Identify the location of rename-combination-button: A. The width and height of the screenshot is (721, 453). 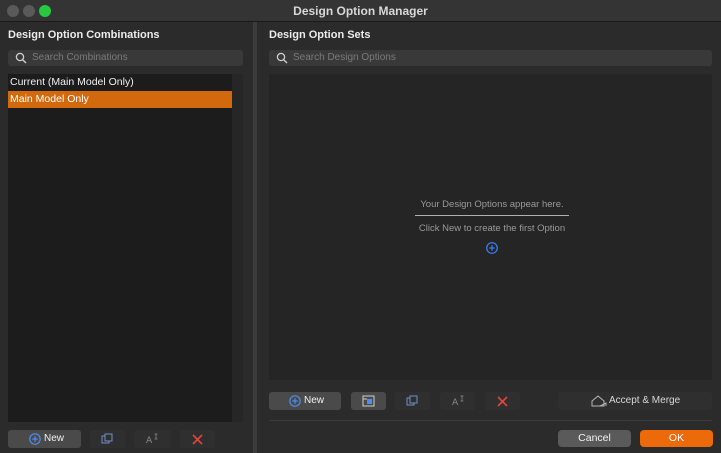
(152, 439).